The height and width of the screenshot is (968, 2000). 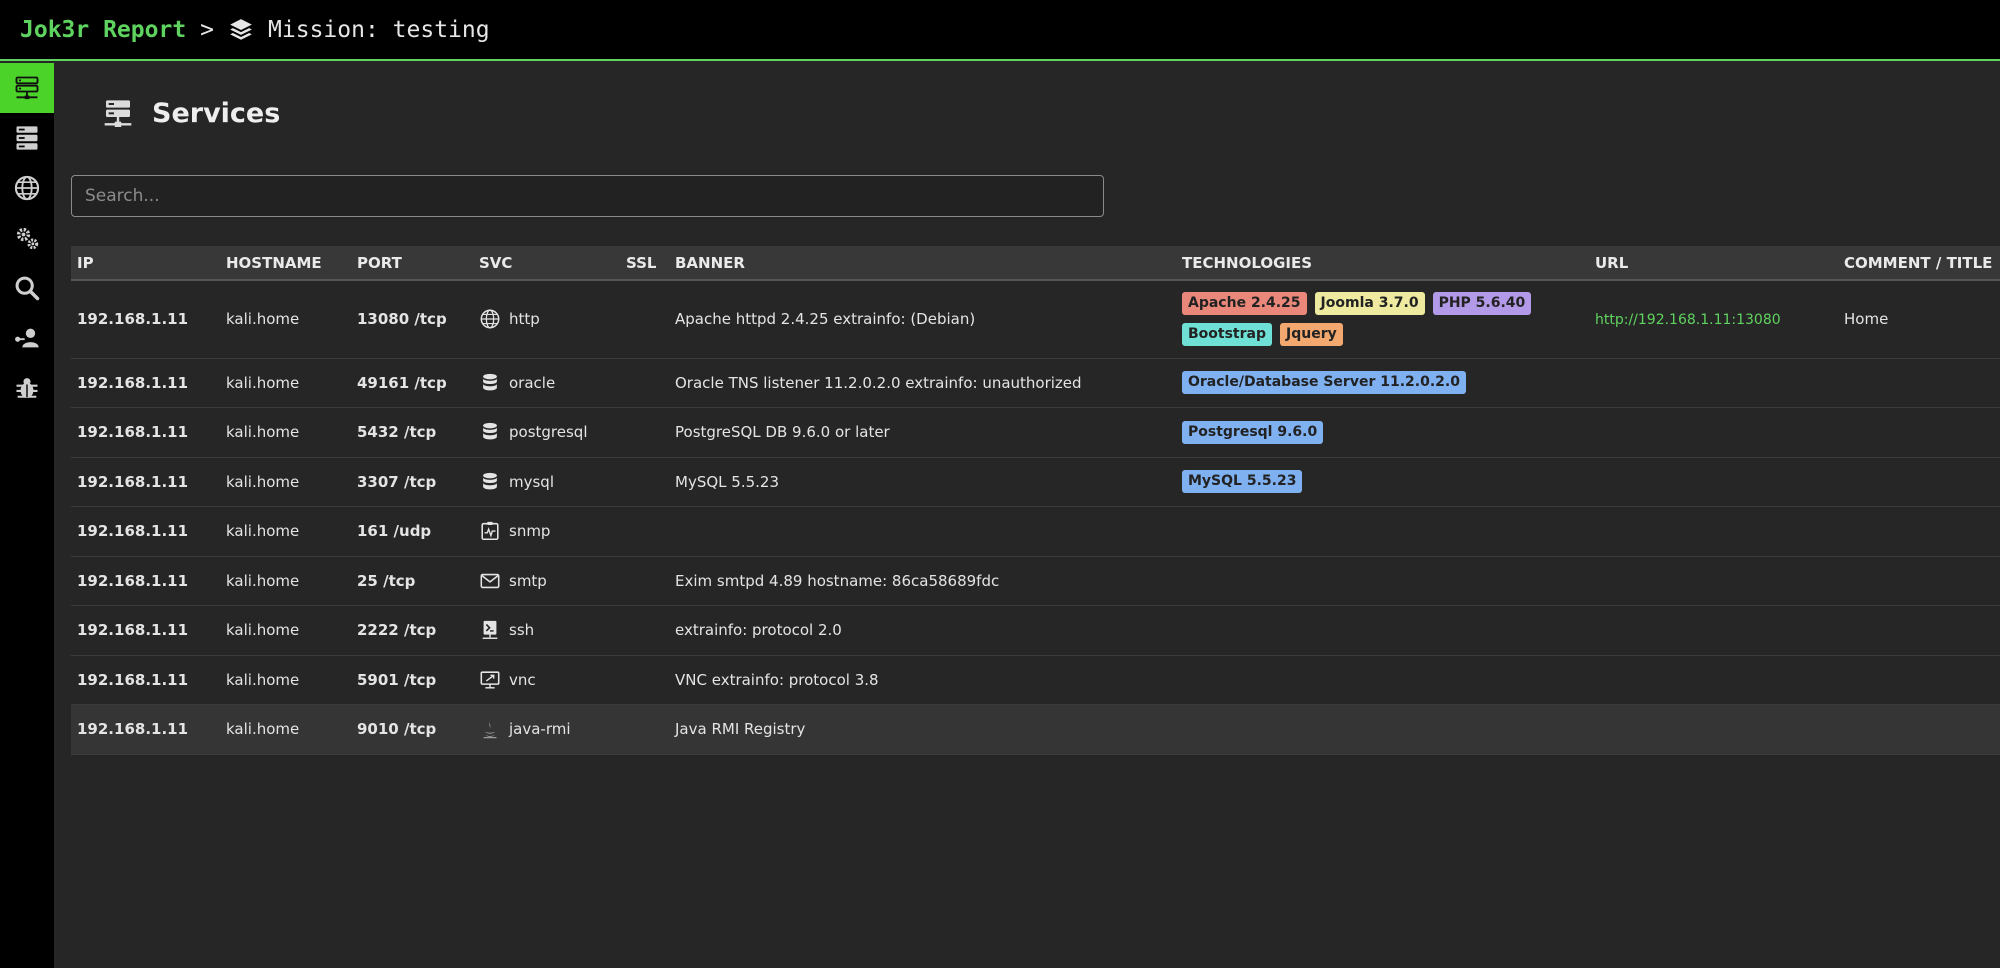 I want to click on cell-port: 2222 /tcp, so click(x=397, y=630).